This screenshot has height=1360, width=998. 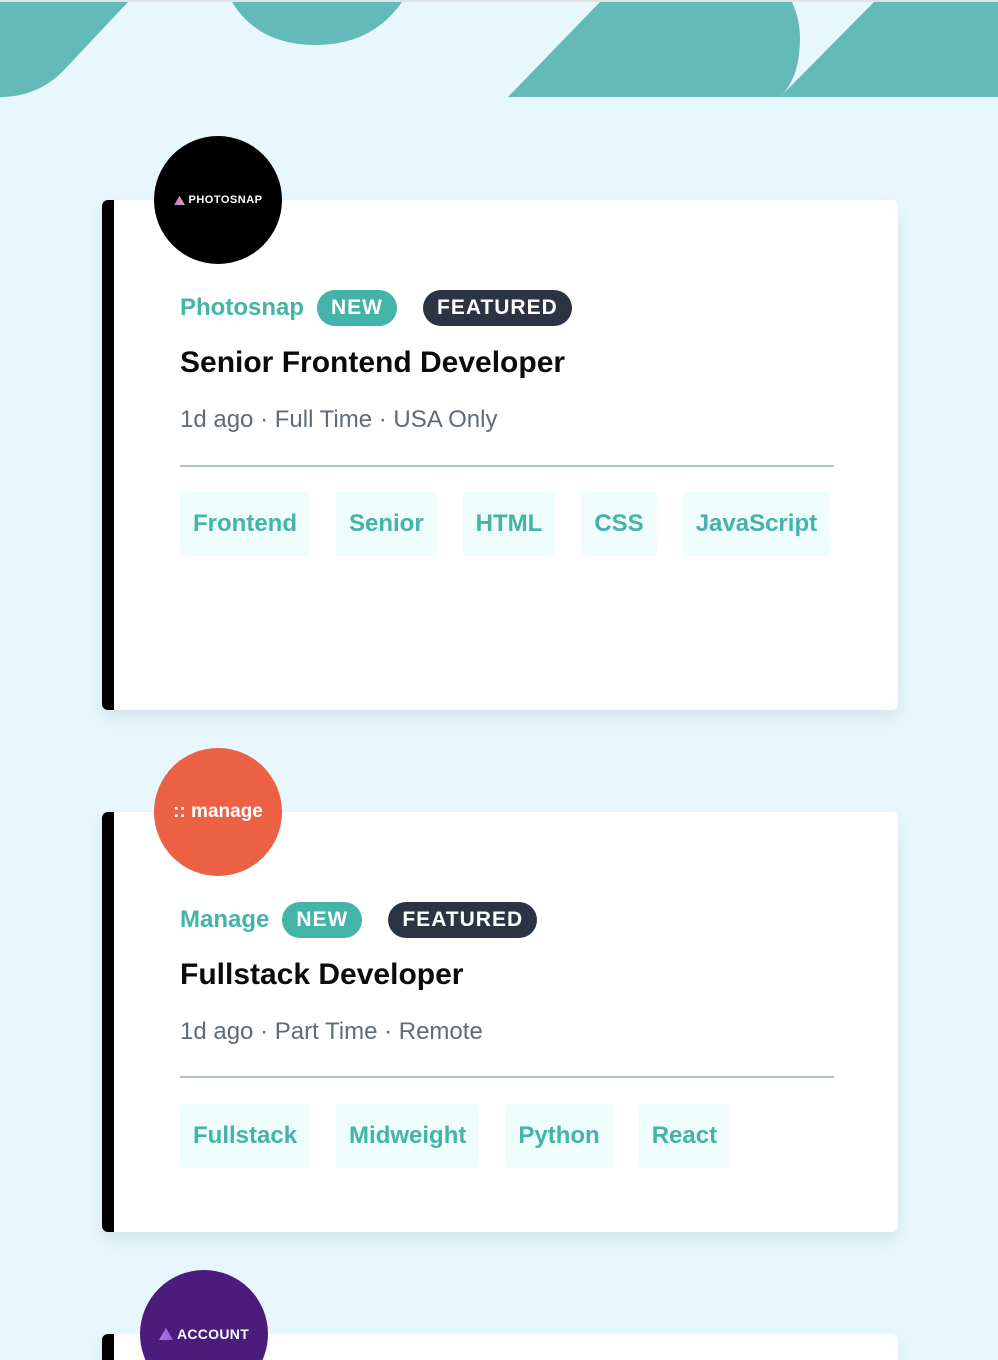 What do you see at coordinates (225, 200) in the screenshot?
I see `logo-label: PHOTOSNAP` at bounding box center [225, 200].